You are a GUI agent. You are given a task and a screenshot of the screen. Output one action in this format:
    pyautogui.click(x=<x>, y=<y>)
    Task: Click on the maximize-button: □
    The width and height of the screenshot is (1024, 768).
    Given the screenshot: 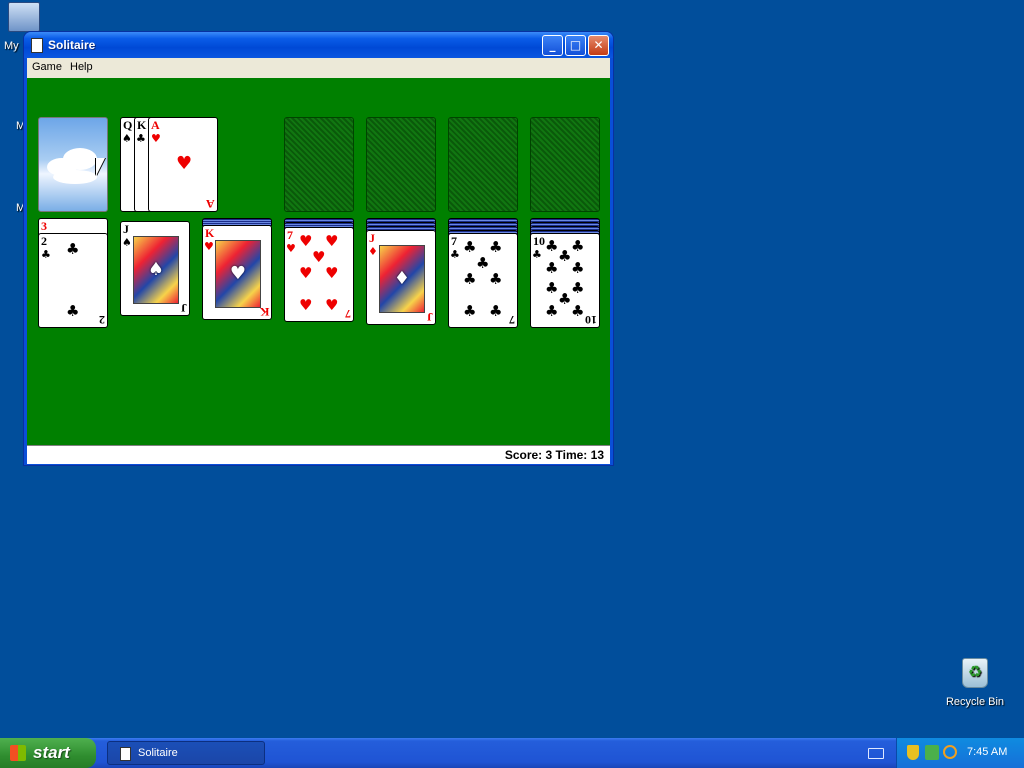 What is the action you would take?
    pyautogui.click(x=575, y=45)
    